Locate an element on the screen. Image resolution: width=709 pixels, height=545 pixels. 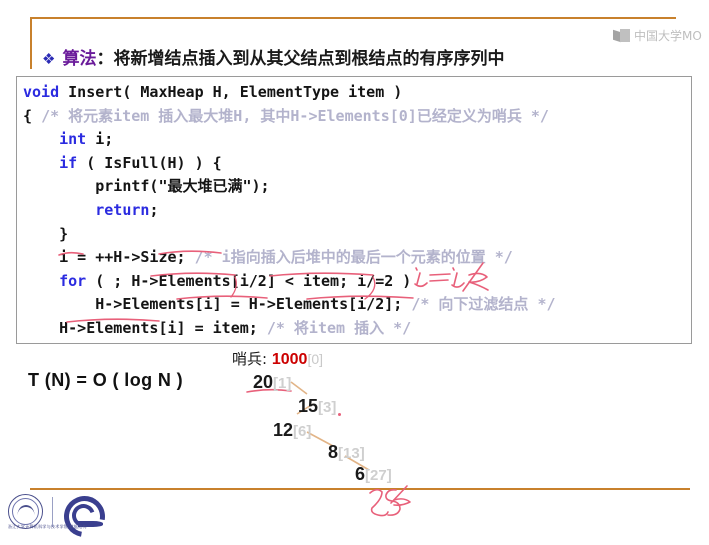
complexity-formula: T (N) = O ( log N ) is located at coordinates (105, 380).